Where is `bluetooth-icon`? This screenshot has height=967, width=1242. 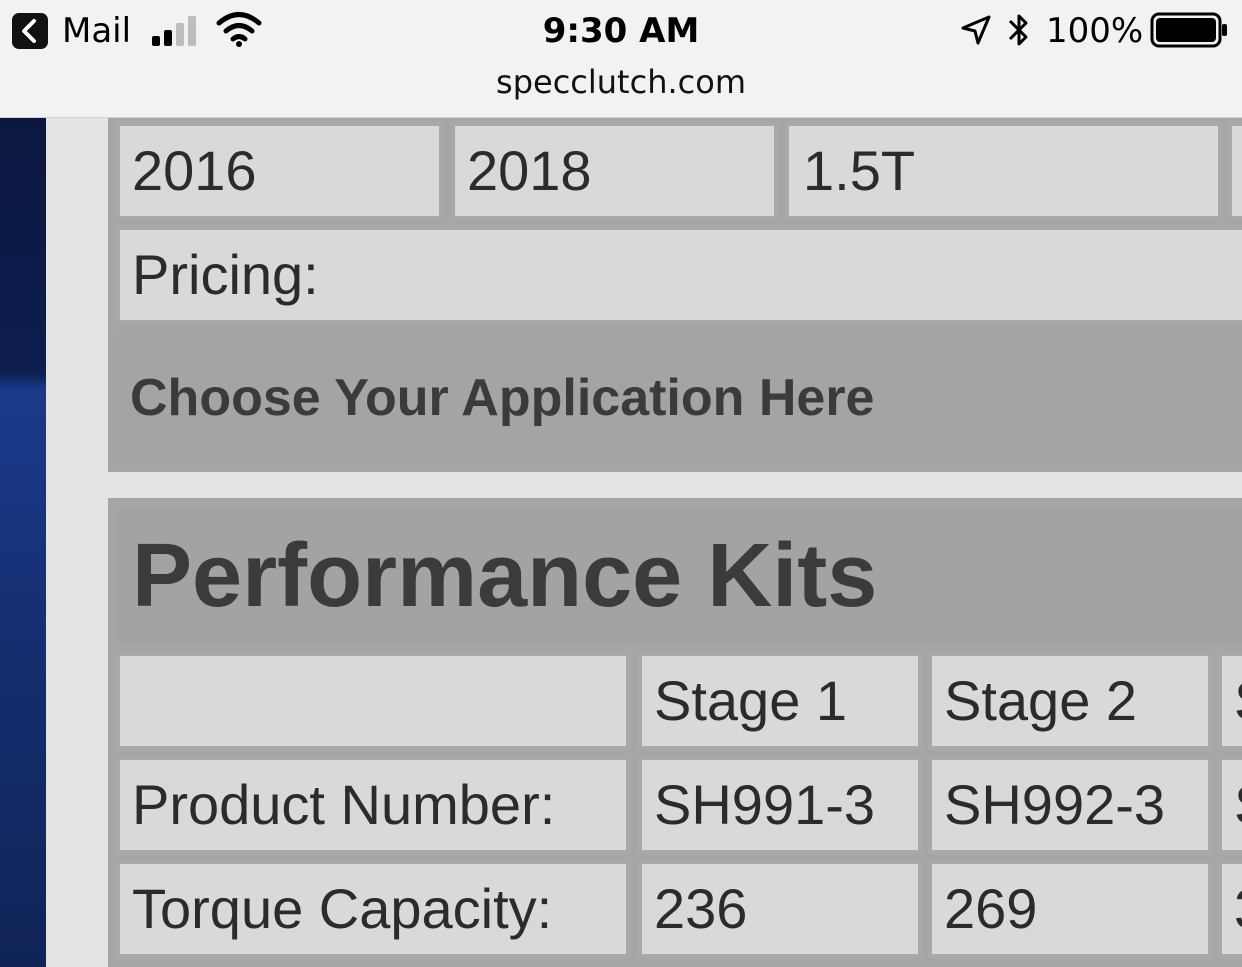 bluetooth-icon is located at coordinates (1018, 30).